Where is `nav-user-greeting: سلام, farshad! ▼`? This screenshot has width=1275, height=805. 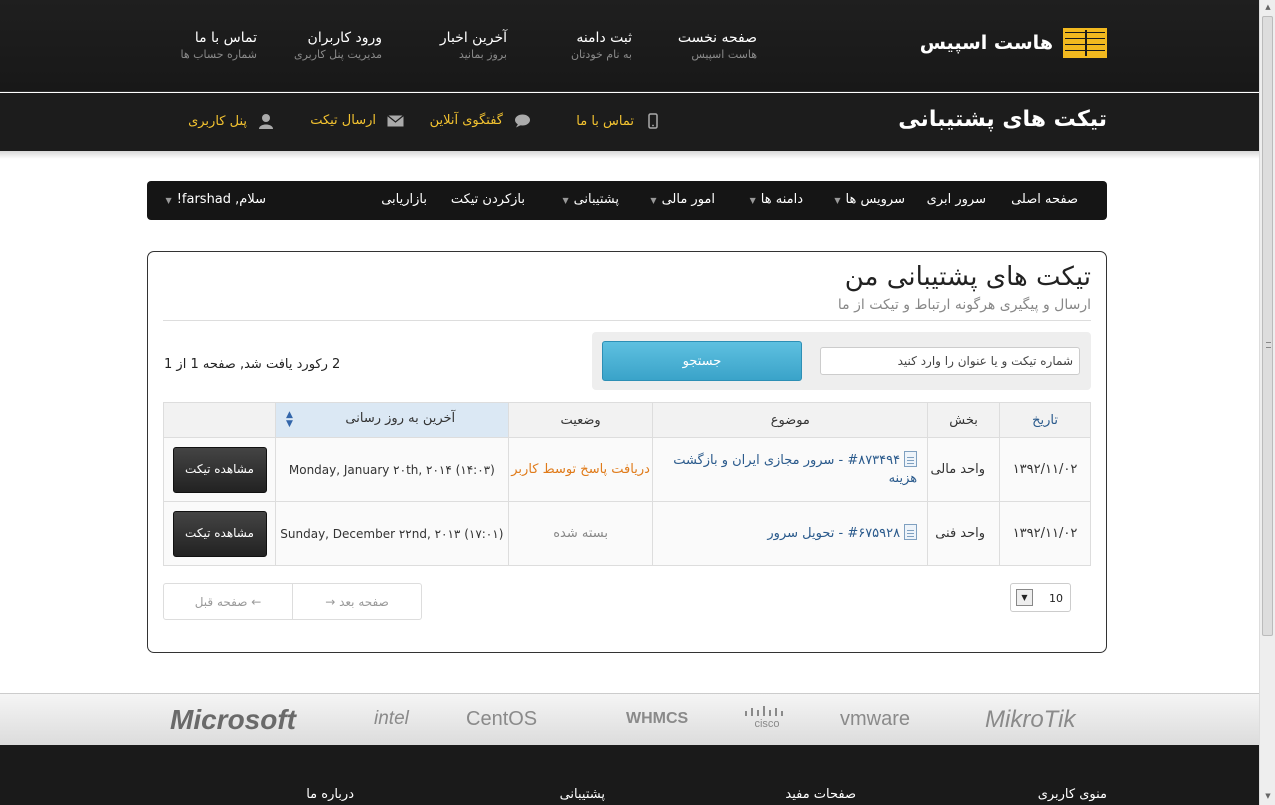
nav-user-greeting: سلام, farshad! ▼ is located at coordinates (216, 199).